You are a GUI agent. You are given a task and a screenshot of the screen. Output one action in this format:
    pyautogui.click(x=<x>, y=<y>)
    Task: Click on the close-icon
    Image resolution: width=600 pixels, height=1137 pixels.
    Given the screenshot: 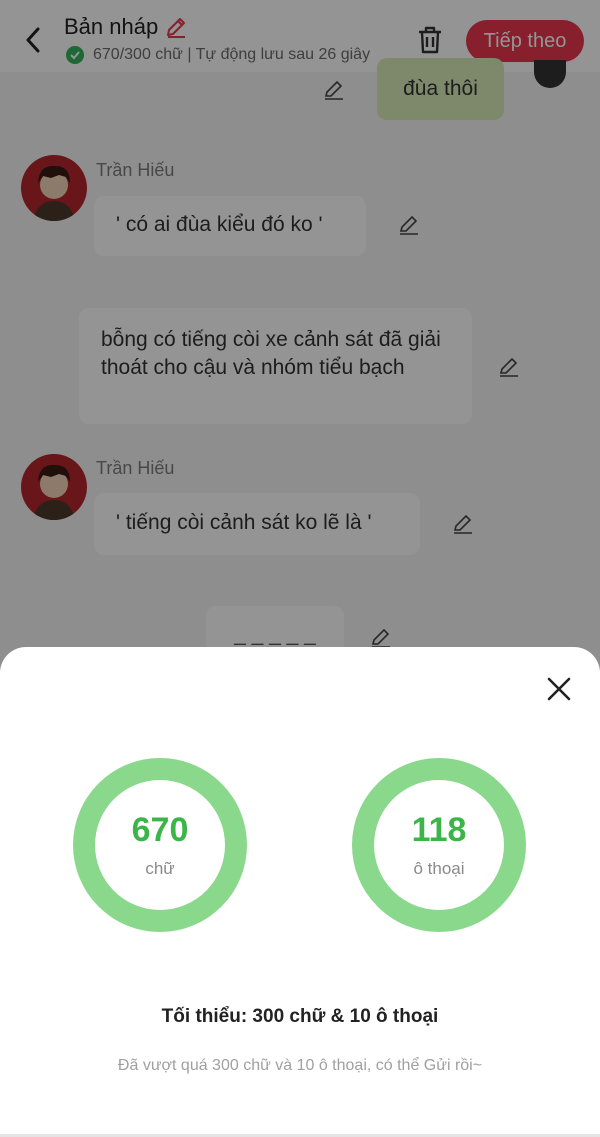 What is the action you would take?
    pyautogui.click(x=559, y=689)
    